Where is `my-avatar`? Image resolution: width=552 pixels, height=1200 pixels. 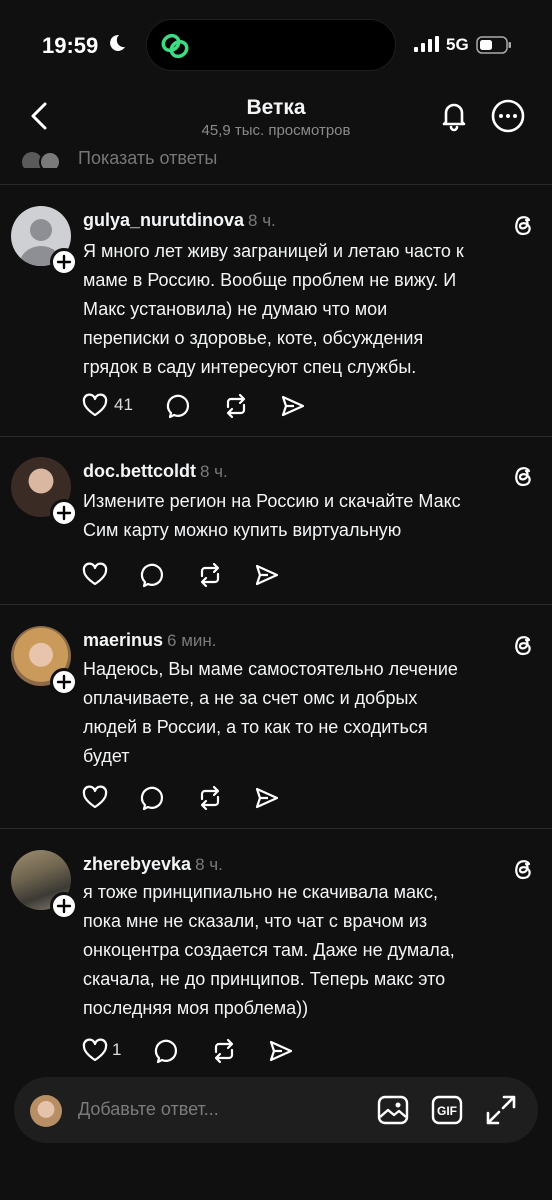 my-avatar is located at coordinates (46, 1111).